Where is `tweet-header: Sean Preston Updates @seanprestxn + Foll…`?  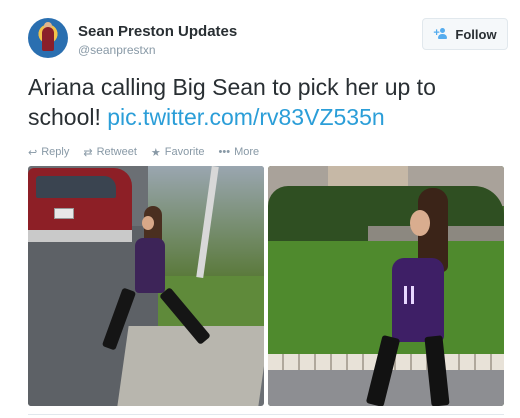 tweet-header: Sean Preston Updates @seanprestxn + Foll… is located at coordinates (268, 40).